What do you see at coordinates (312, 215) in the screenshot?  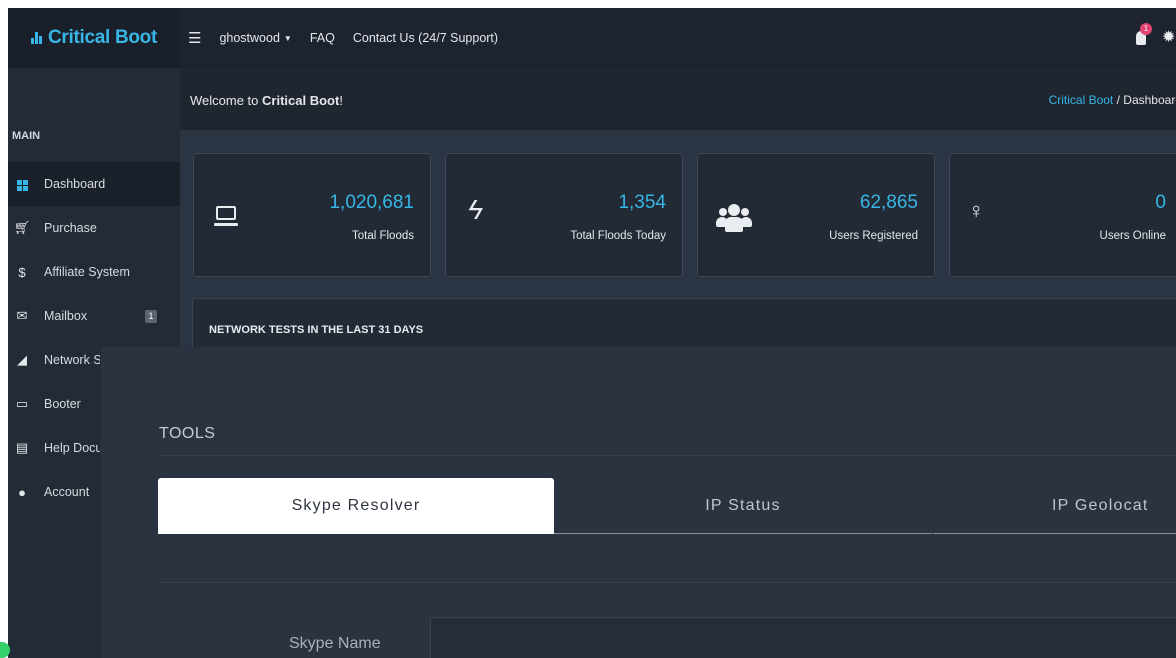 I see `stat-card-total-floods: 1,020,681 Total Floods` at bounding box center [312, 215].